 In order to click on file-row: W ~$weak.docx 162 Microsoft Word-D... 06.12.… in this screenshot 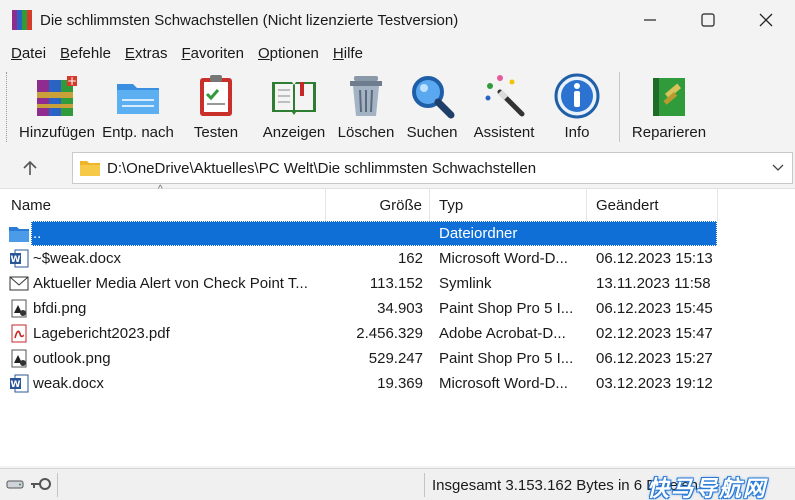, I will do `click(397, 258)`.